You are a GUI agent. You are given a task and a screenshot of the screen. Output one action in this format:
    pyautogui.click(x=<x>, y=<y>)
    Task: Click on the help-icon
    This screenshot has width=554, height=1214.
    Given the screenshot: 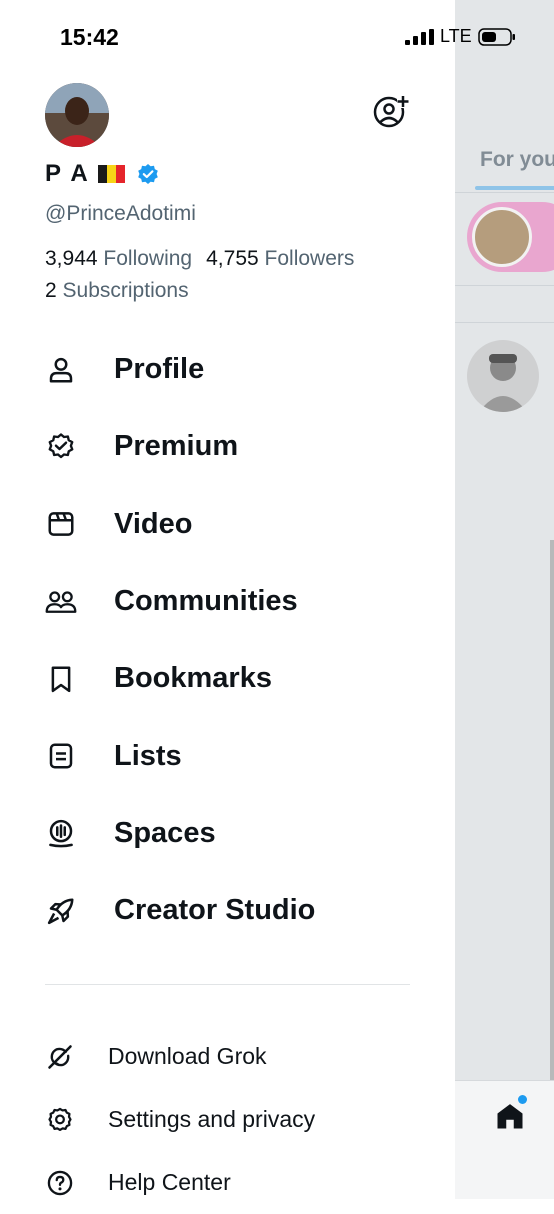 What is the action you would take?
    pyautogui.click(x=60, y=1182)
    